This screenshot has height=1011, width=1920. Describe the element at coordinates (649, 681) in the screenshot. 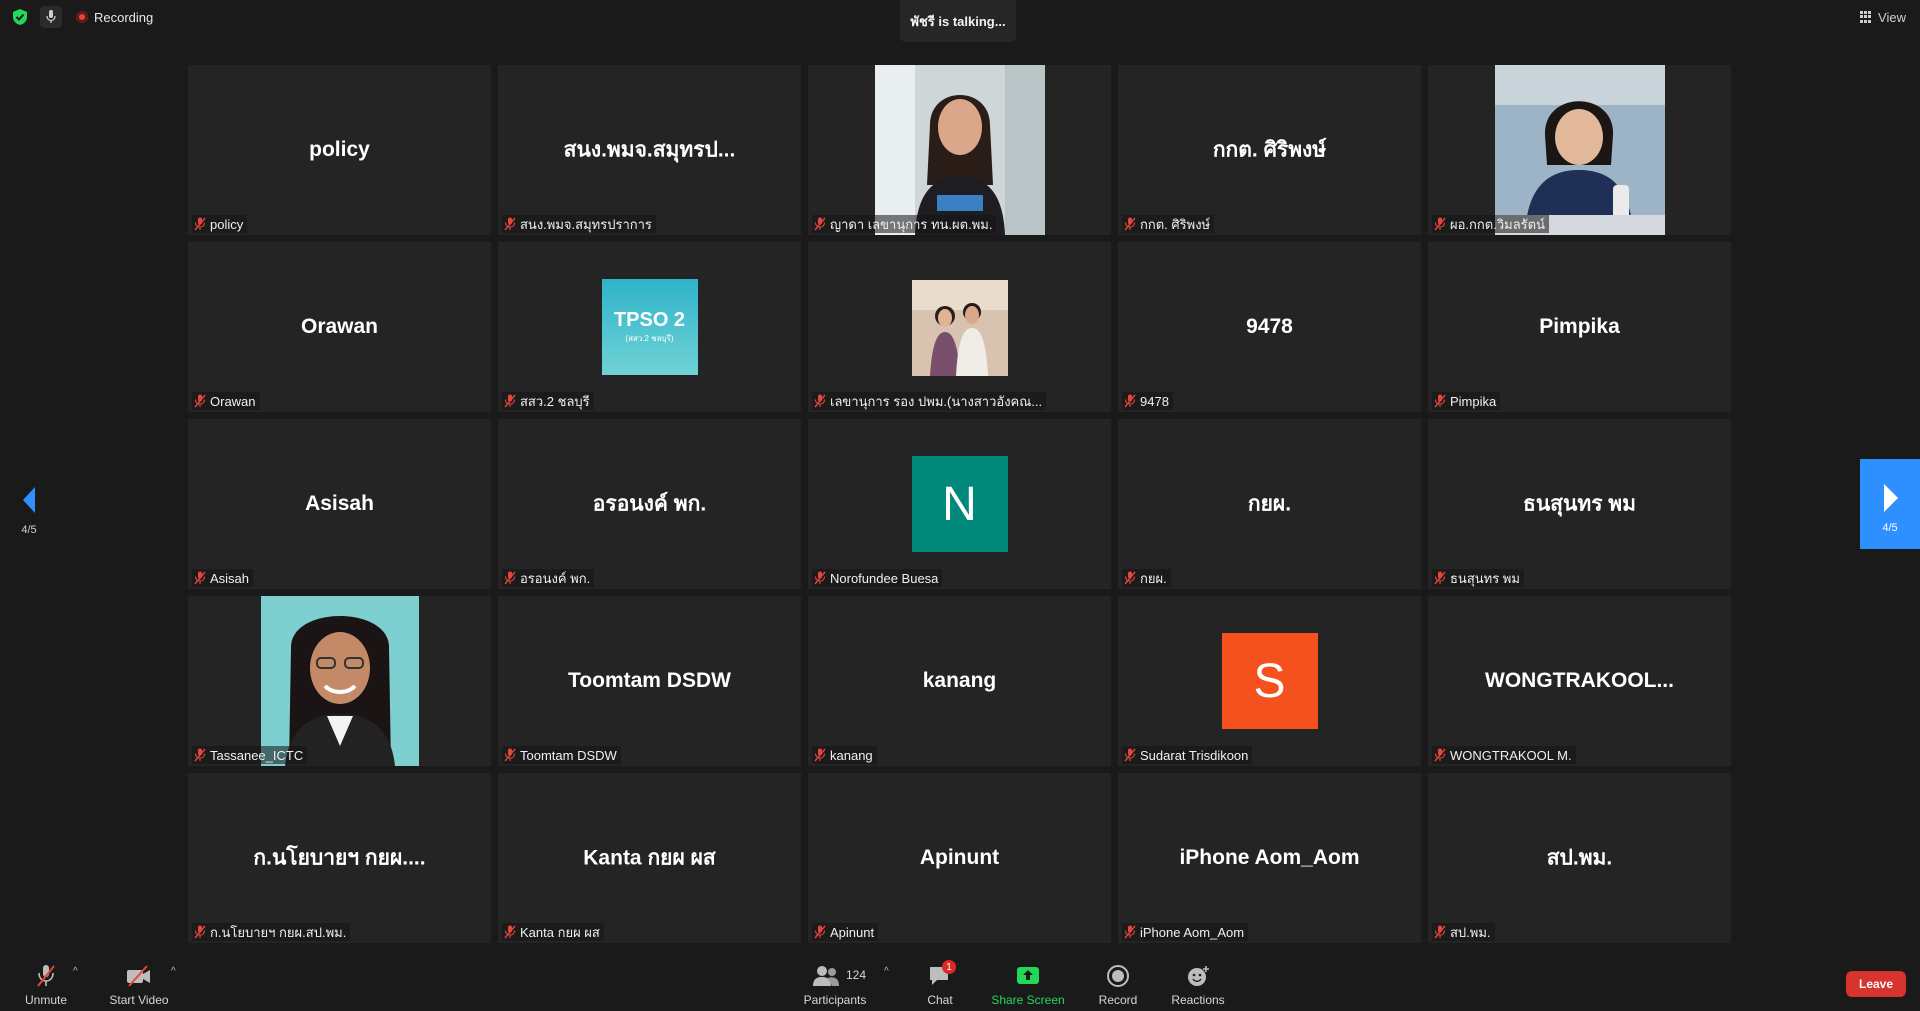

I see `participant-tile: Toomtam DSDW Toomtam DSDW` at that location.